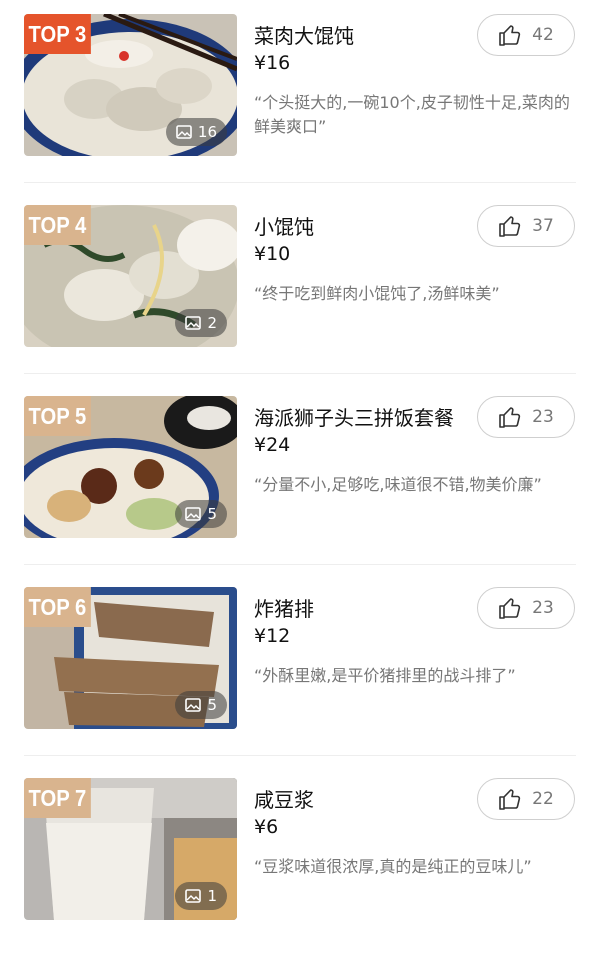 This screenshot has width=600, height=954. What do you see at coordinates (272, 63) in the screenshot?
I see `dish-price: ¥16` at bounding box center [272, 63].